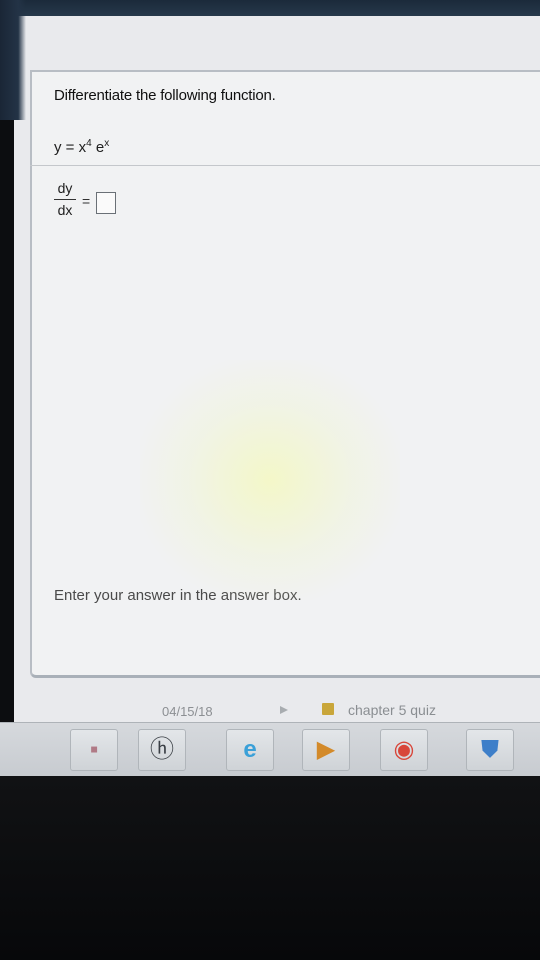 Image resolution: width=540 pixels, height=960 pixels. I want to click on play-arrow-icon, so click(284, 710).